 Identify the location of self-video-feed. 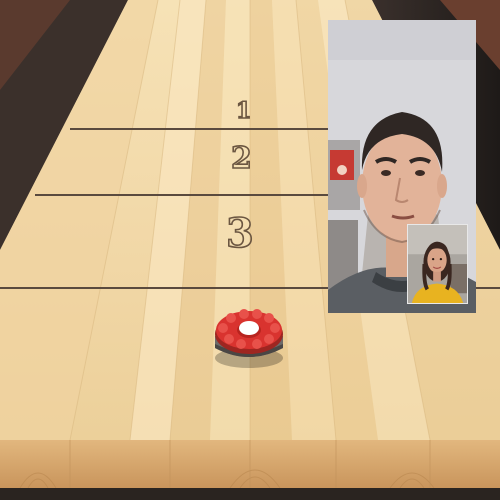
(437, 264).